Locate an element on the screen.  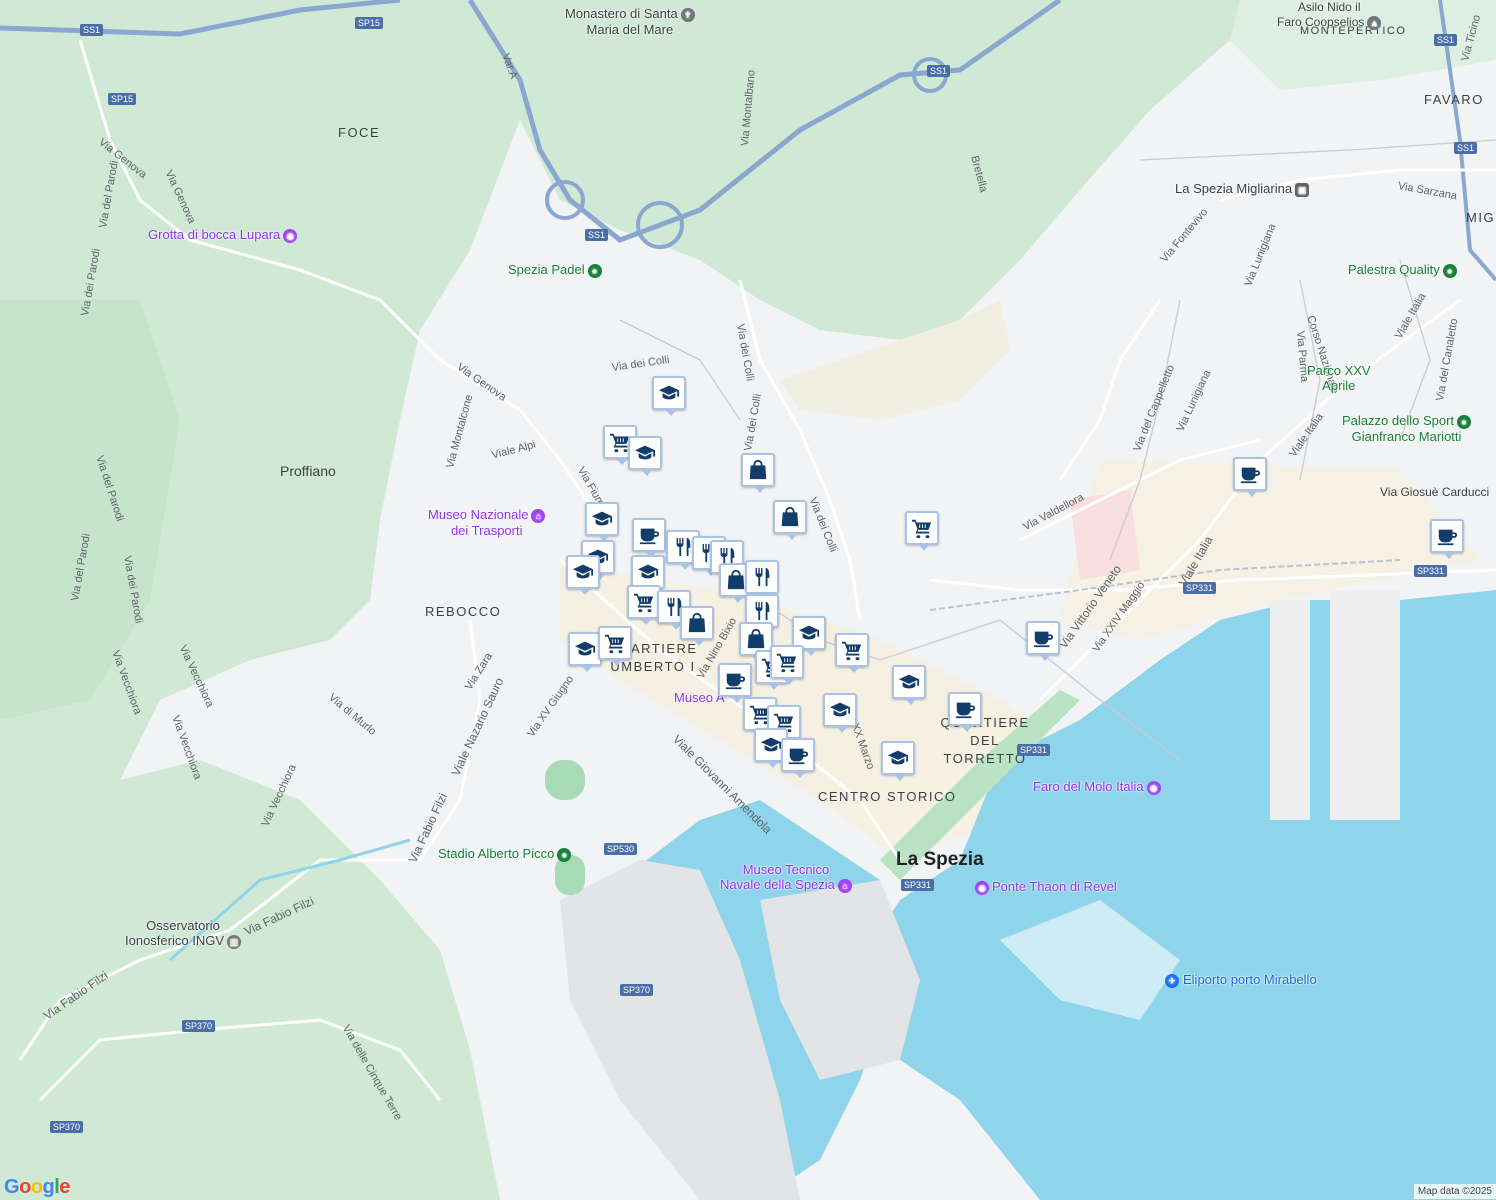
poi-migliarina: La Spezia Migliarina ▣ is located at coordinates (1242, 189).